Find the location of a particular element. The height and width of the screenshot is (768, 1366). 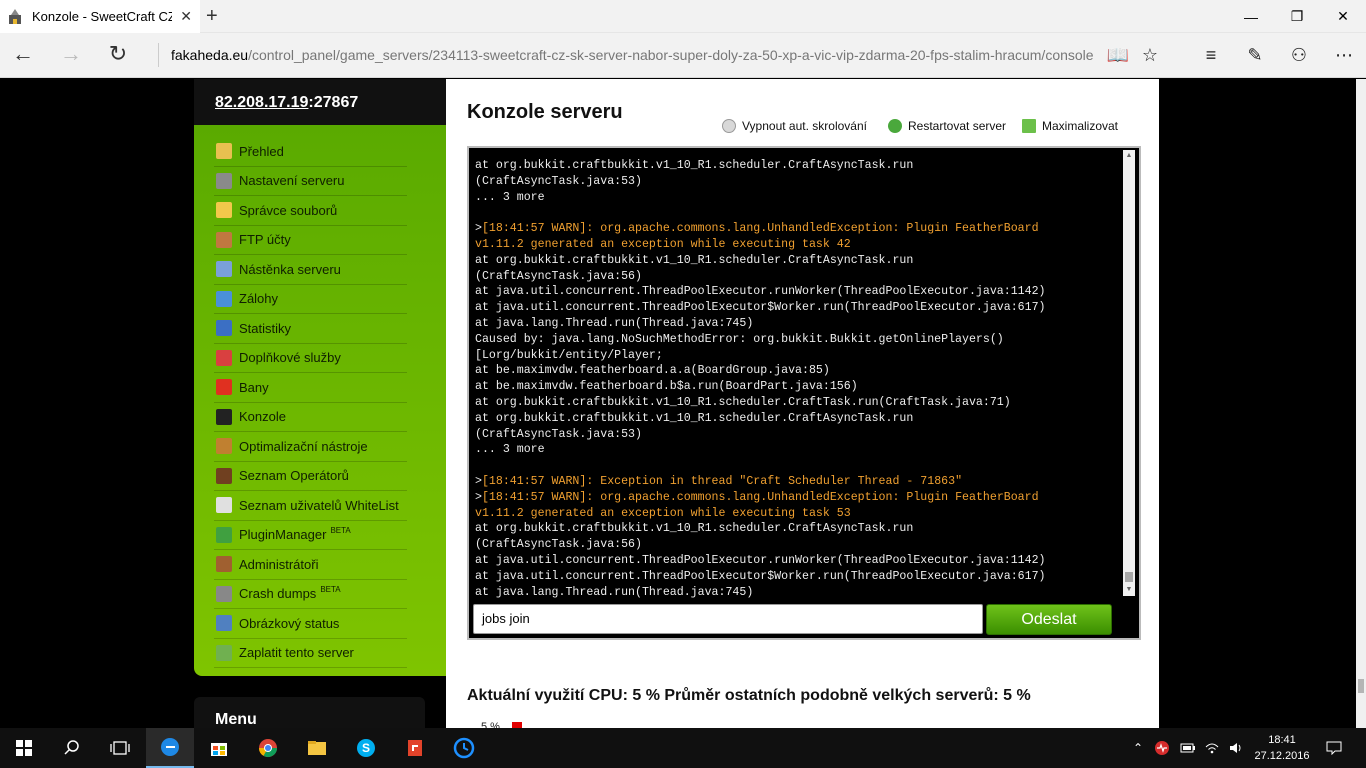

new-tab-icon: + is located at coordinates (212, 16).